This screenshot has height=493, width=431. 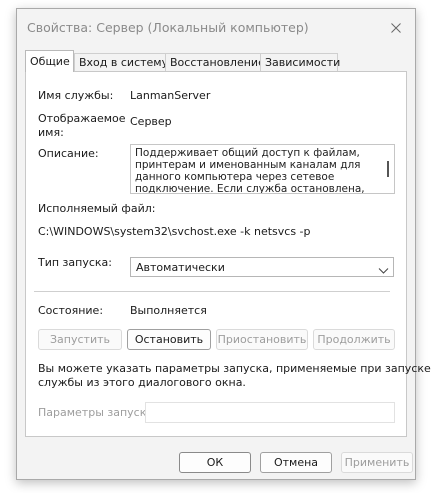 I want to click on display-name-value: Сервер, so click(x=151, y=121).